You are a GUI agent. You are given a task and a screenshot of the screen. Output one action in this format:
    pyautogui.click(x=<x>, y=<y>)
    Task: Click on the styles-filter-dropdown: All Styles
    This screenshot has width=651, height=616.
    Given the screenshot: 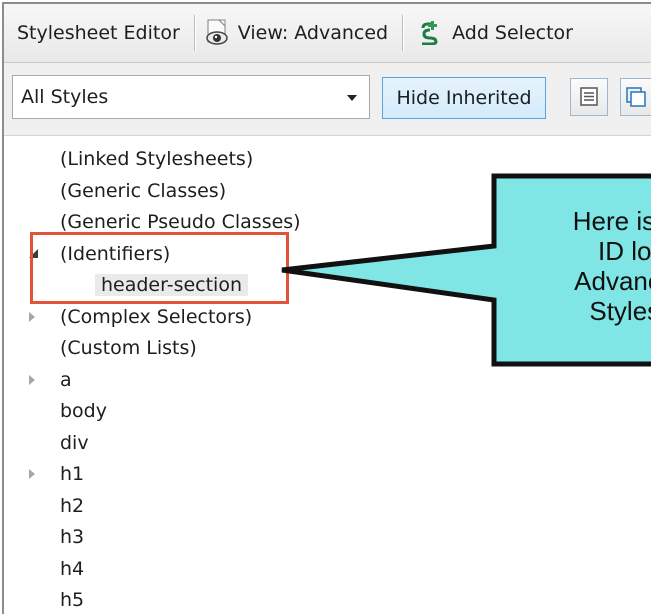 What is the action you would take?
    pyautogui.click(x=191, y=97)
    